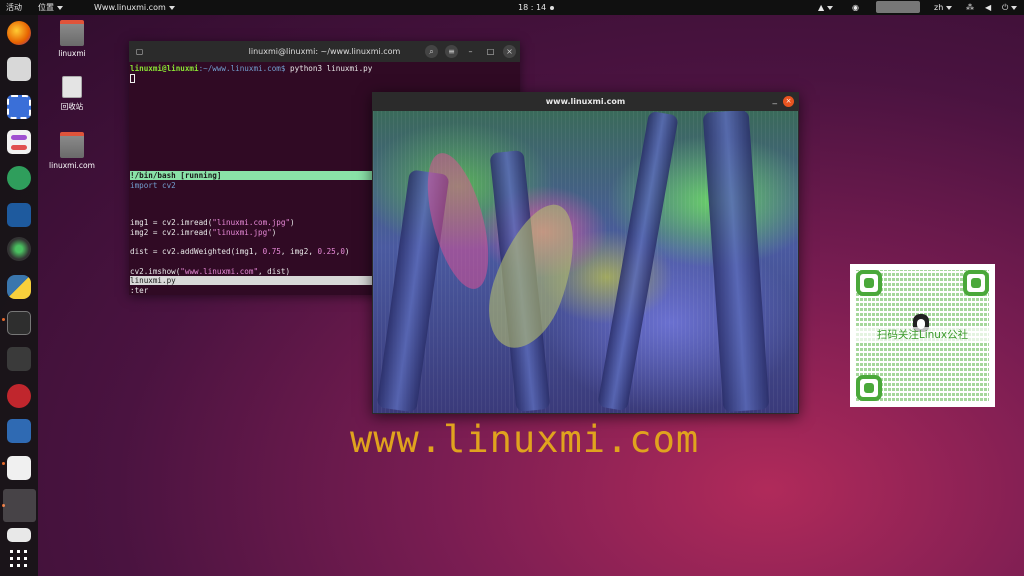 This screenshot has height=576, width=1024. I want to click on file-status-bar: linuxmi.py, so click(260, 280).